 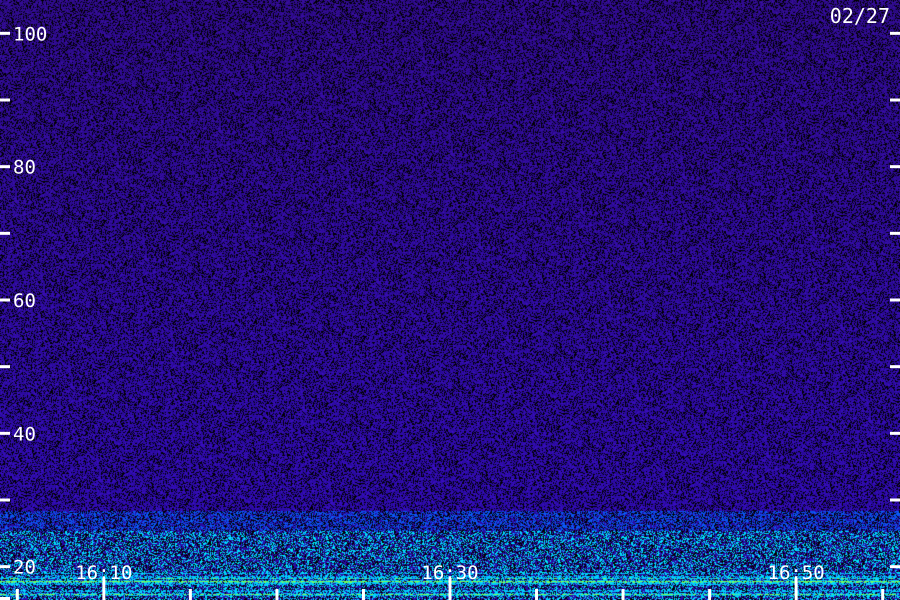 I want to click on y-tick-label: 40, so click(x=24, y=434).